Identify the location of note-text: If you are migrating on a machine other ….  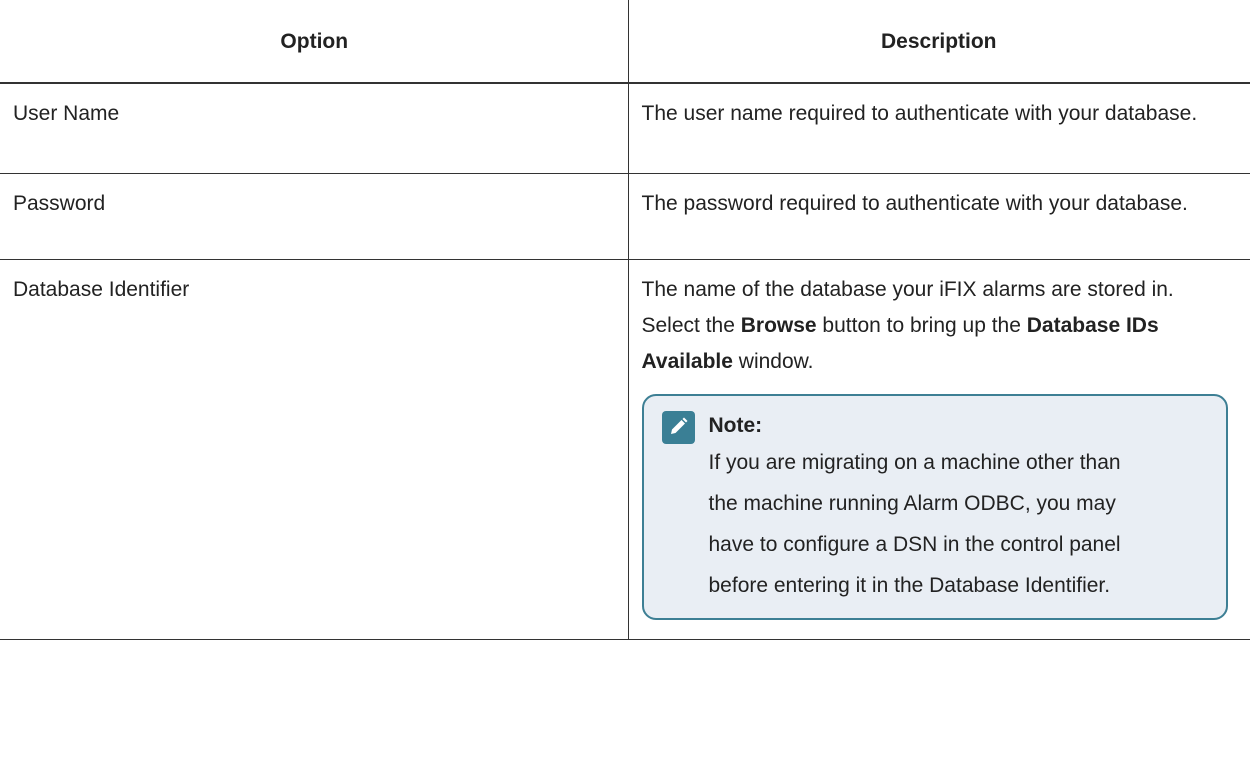
(914, 523).